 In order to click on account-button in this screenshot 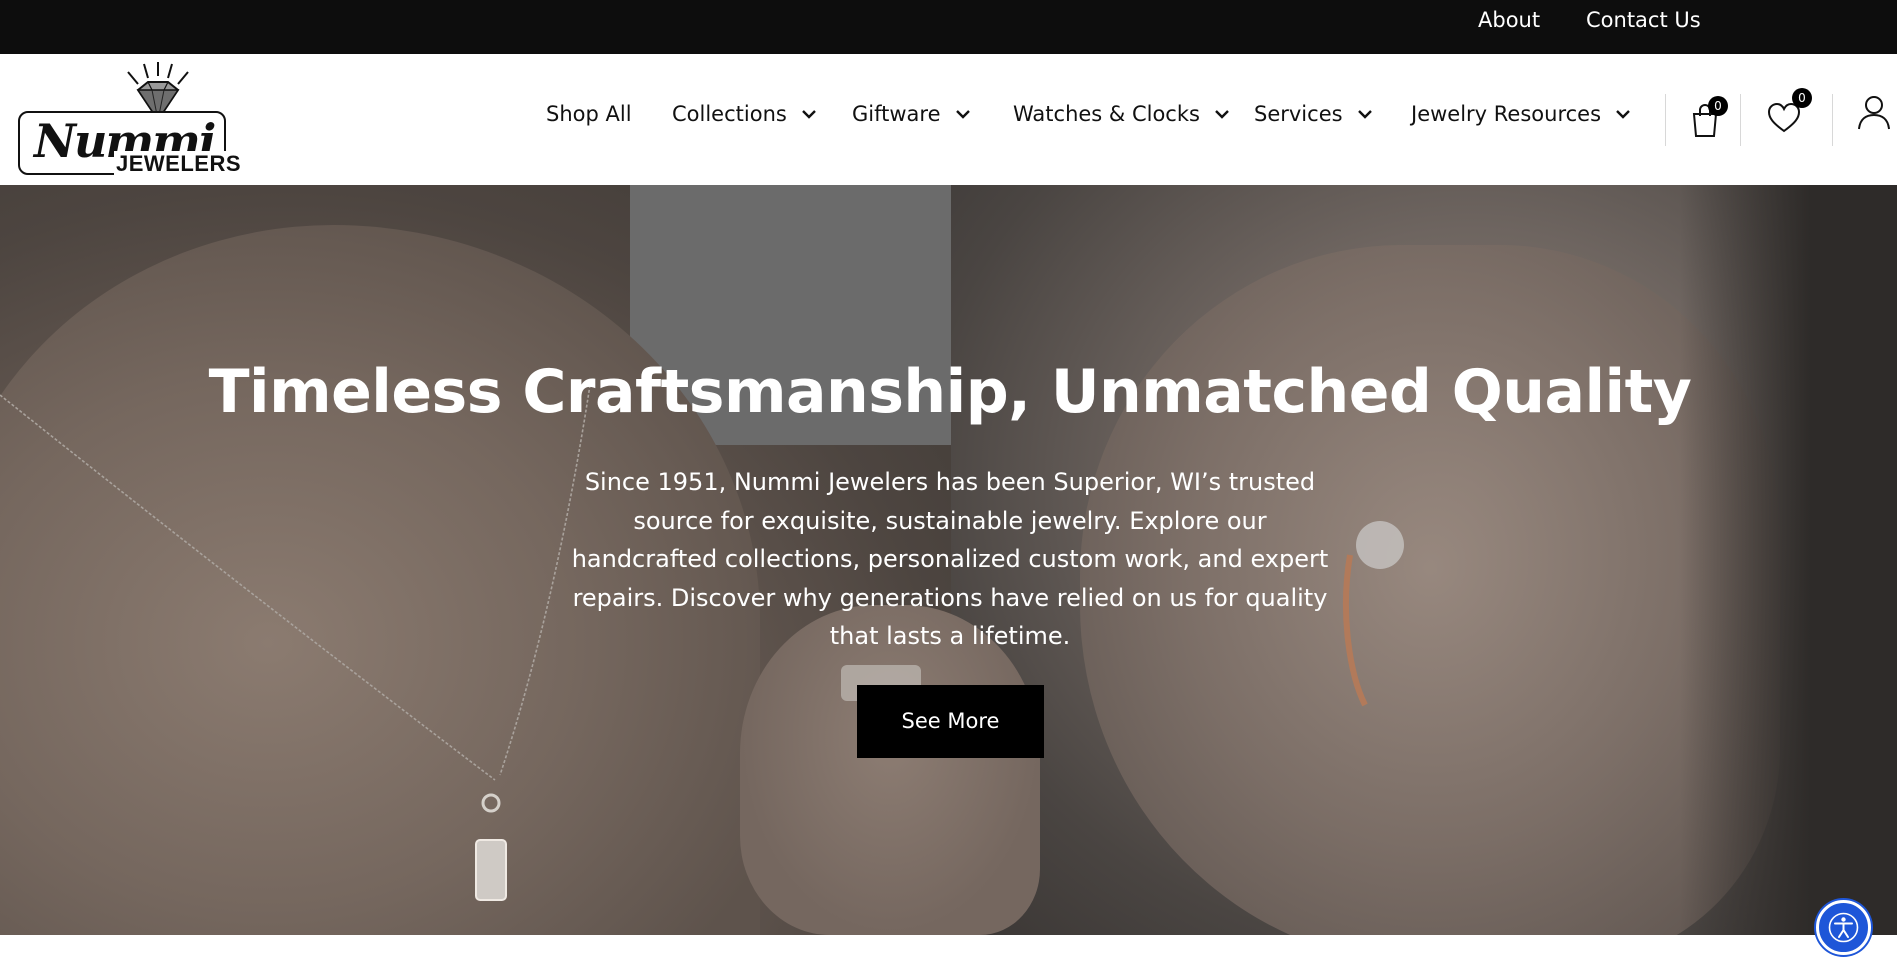, I will do `click(1874, 114)`.